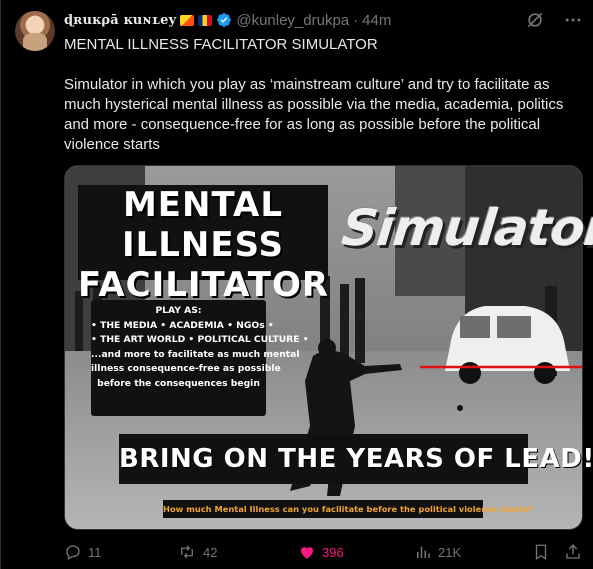 This screenshot has height=569, width=593. I want to click on repost-count: 42, so click(210, 552).